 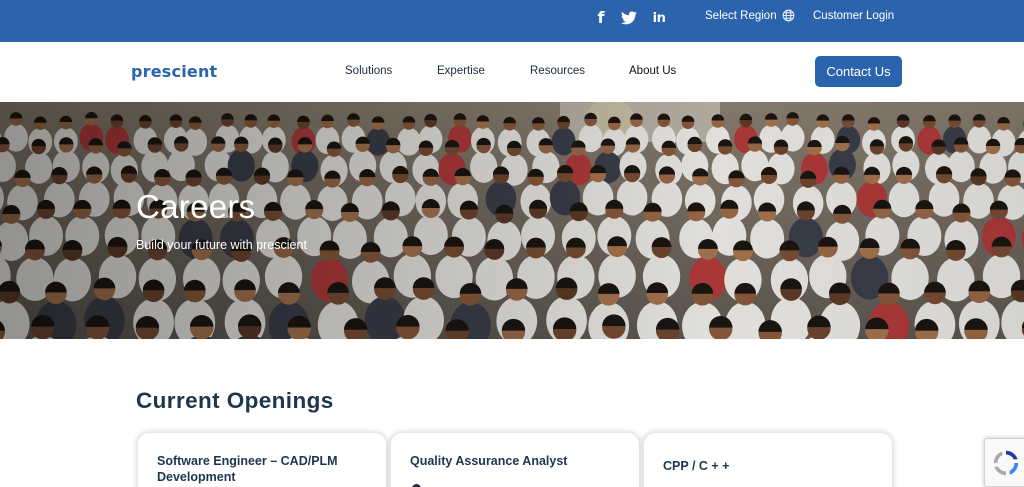 What do you see at coordinates (601, 18) in the screenshot?
I see `facebook-icon: f` at bounding box center [601, 18].